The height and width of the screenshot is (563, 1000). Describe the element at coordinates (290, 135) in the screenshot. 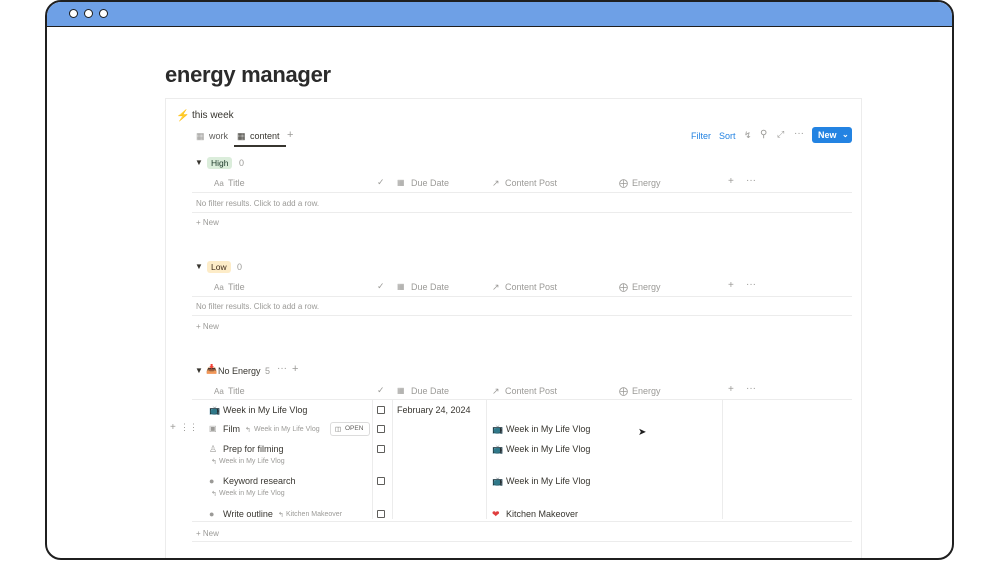

I see `add-view-icon: +` at that location.